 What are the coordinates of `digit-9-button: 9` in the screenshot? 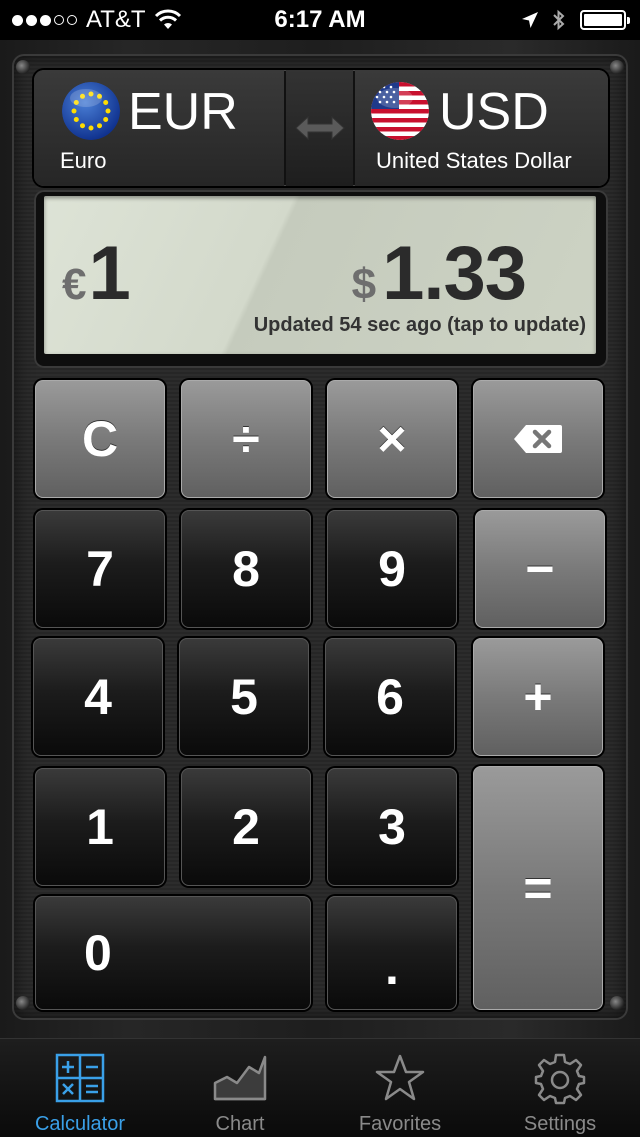 It's located at (392, 569).